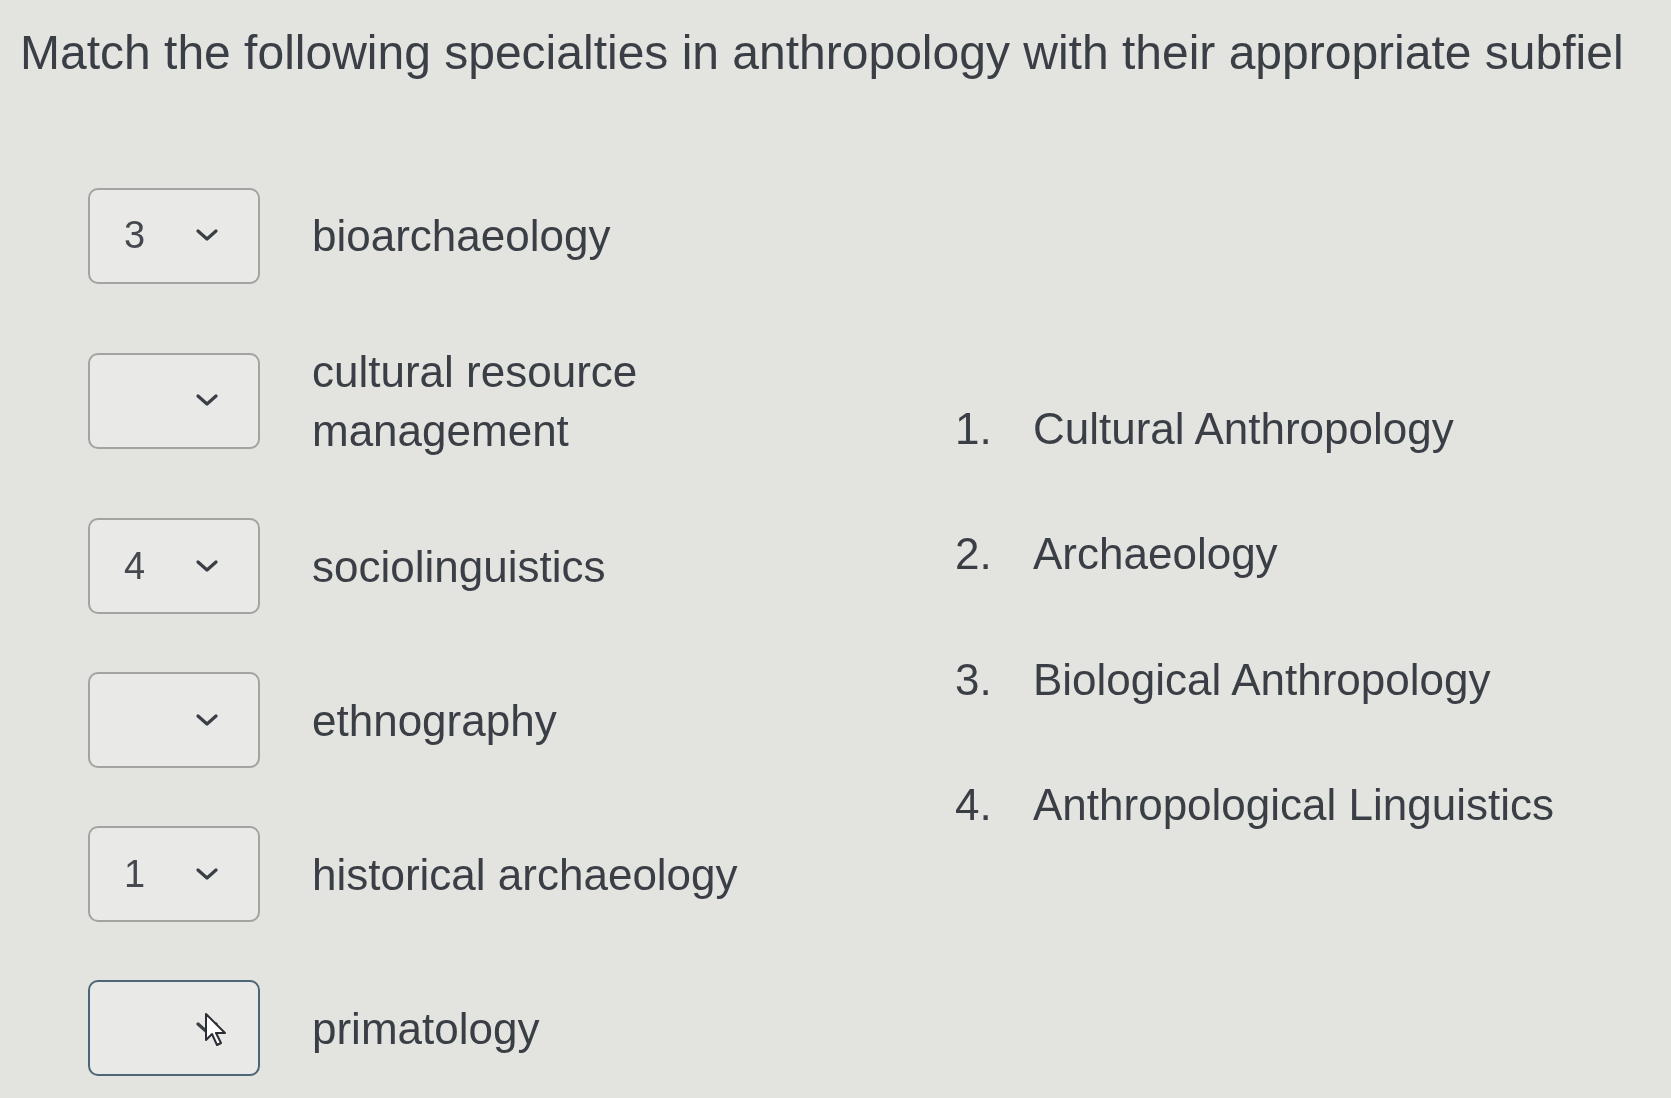 The height and width of the screenshot is (1098, 1671). Describe the element at coordinates (174, 235) in the screenshot. I see `answer-dropdown: 3` at that location.